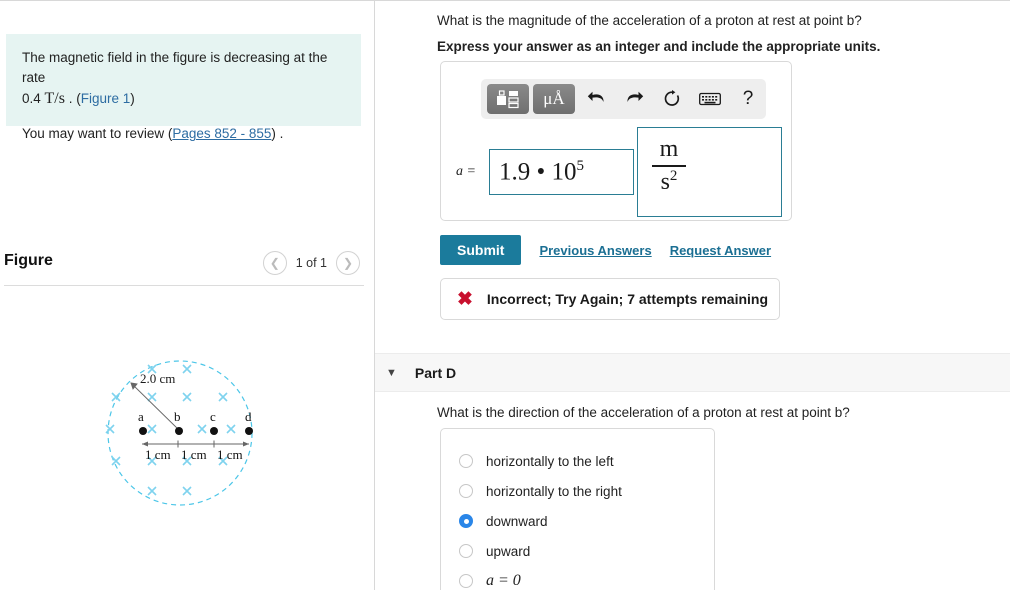 This screenshot has width=1010, height=590. What do you see at coordinates (221, 133) in the screenshot?
I see `pages-review-link: Pages 852 - 855` at bounding box center [221, 133].